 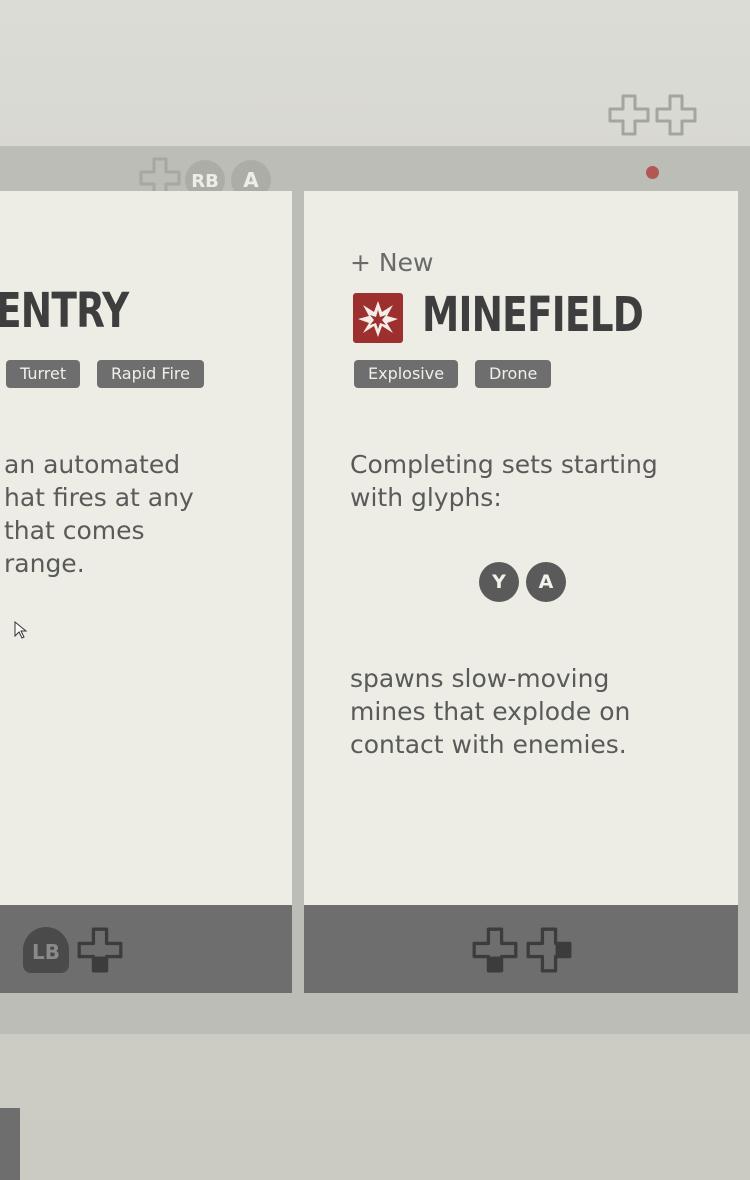 What do you see at coordinates (146, 949) in the screenshot?
I see `card-footer: LB` at bounding box center [146, 949].